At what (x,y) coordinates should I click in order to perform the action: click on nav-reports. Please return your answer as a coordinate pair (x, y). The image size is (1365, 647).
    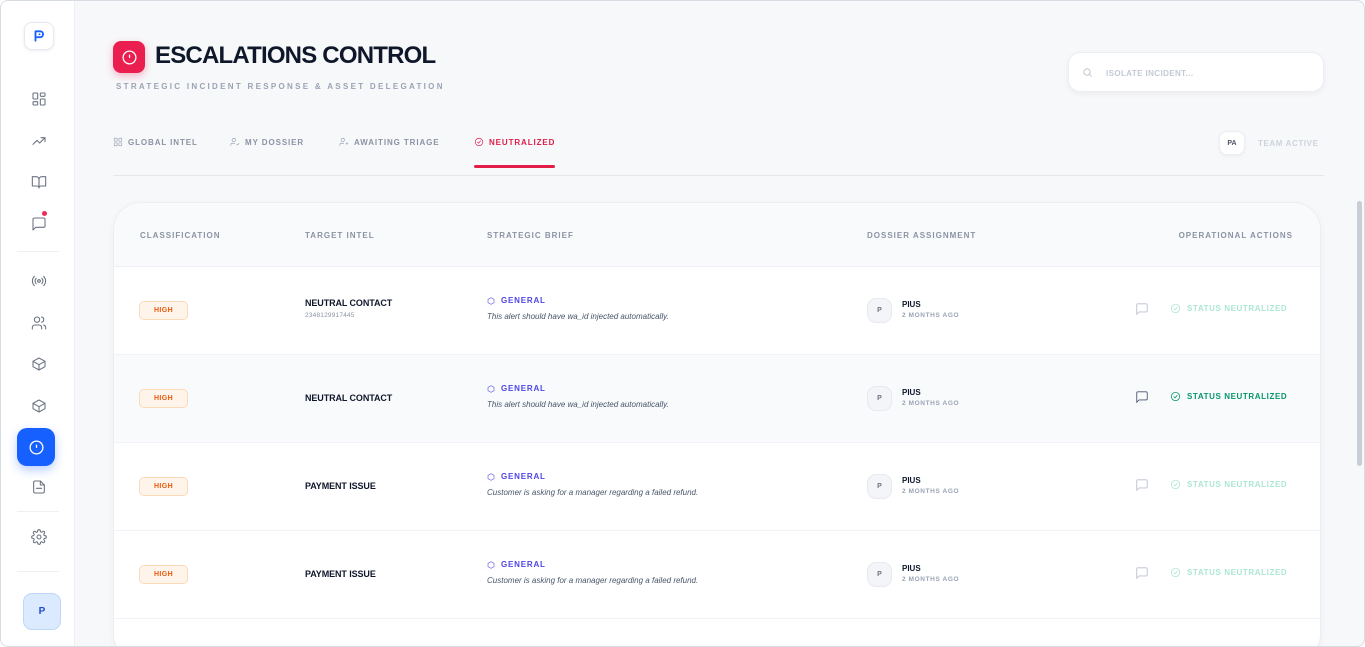
    Looking at the image, I should click on (39, 487).